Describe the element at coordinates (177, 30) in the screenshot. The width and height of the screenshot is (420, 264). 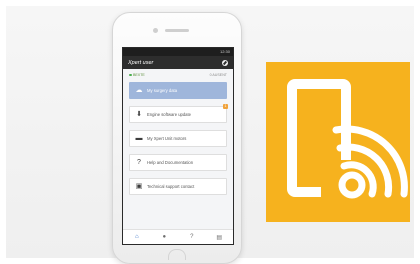
I see `speaker-slot` at that location.